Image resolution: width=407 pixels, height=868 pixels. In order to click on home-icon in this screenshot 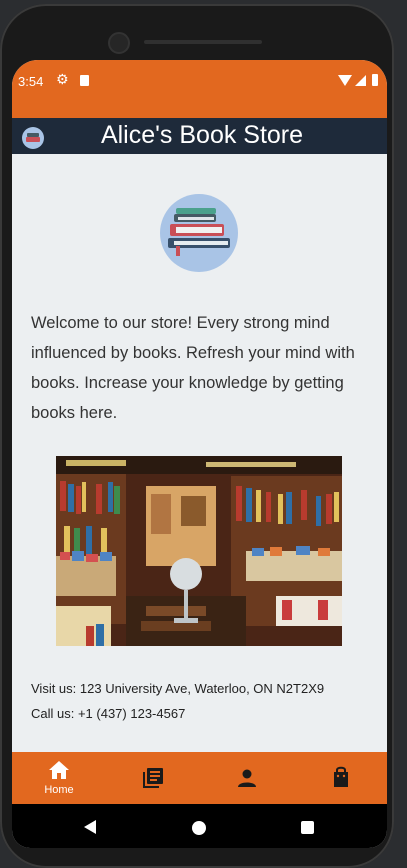, I will do `click(59, 770)`.